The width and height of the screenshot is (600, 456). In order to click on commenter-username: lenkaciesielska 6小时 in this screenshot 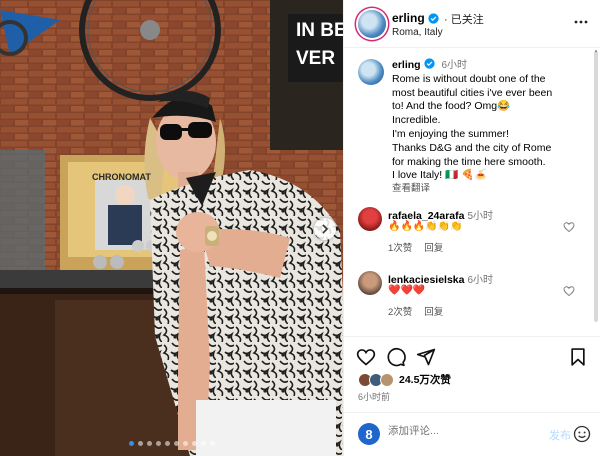, I will do `click(440, 278)`.